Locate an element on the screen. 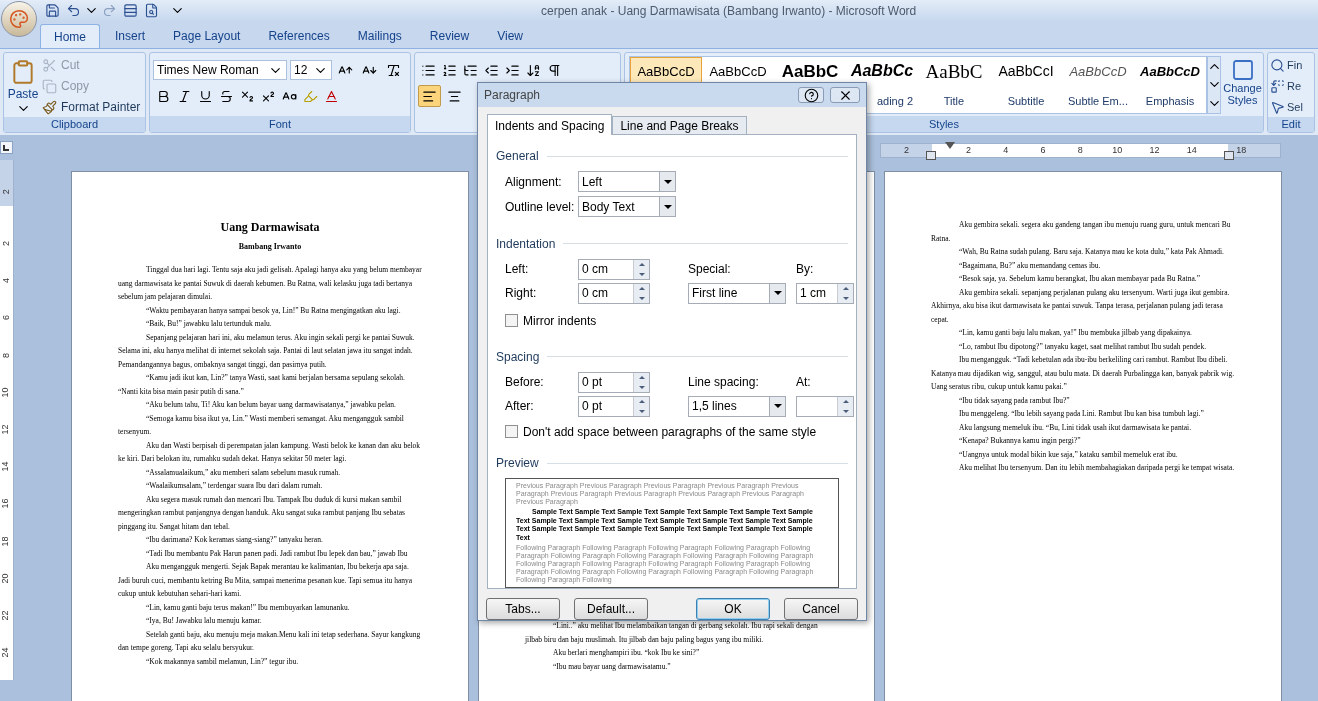 Image resolution: width=1318 pixels, height=701 pixels. field-label: Before: is located at coordinates (525, 383).